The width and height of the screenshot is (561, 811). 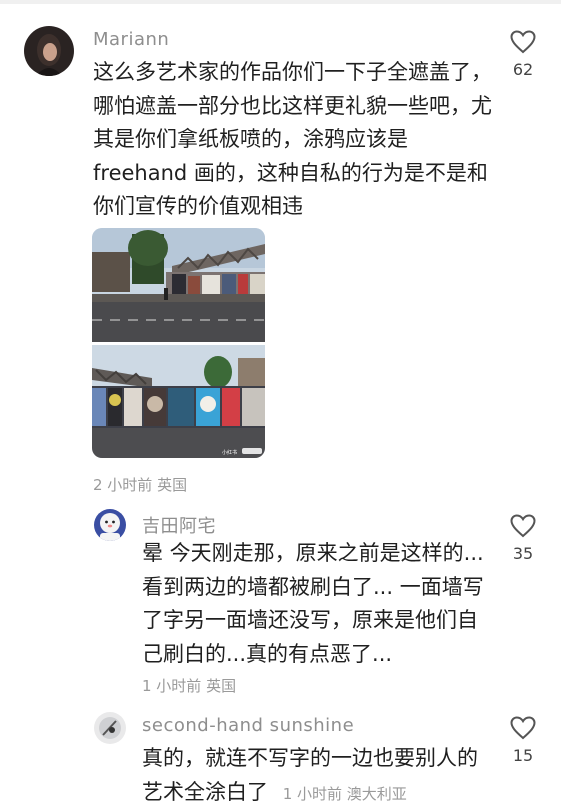 I want to click on like-button: 62, so click(x=523, y=54).